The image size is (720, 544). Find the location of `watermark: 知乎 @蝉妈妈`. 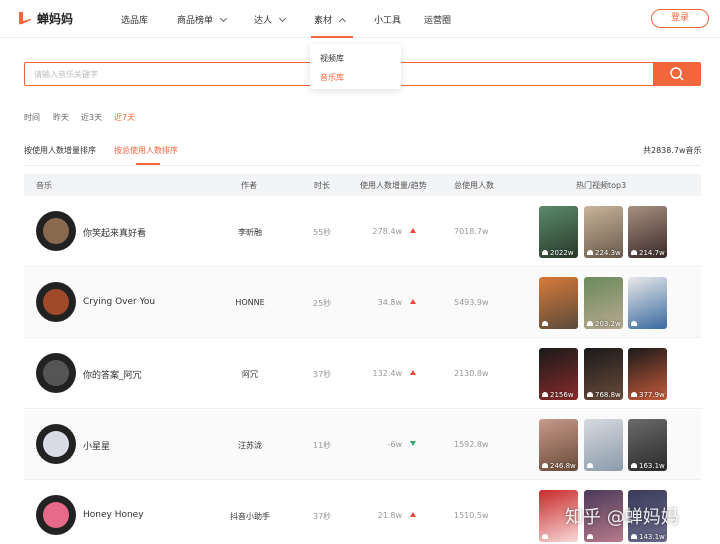

watermark: 知乎 @蝉妈妈 is located at coordinates (622, 517).